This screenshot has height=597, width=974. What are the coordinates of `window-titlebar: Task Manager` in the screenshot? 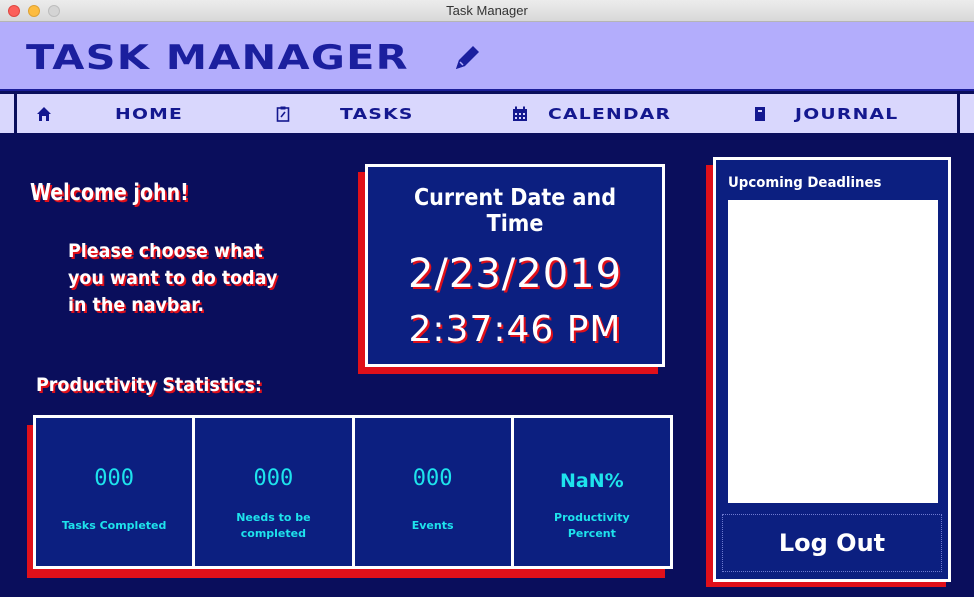 It's located at (487, 11).